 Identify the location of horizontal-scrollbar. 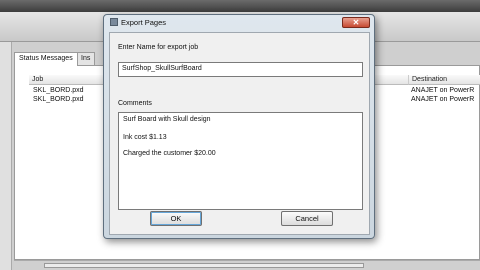
(204, 265).